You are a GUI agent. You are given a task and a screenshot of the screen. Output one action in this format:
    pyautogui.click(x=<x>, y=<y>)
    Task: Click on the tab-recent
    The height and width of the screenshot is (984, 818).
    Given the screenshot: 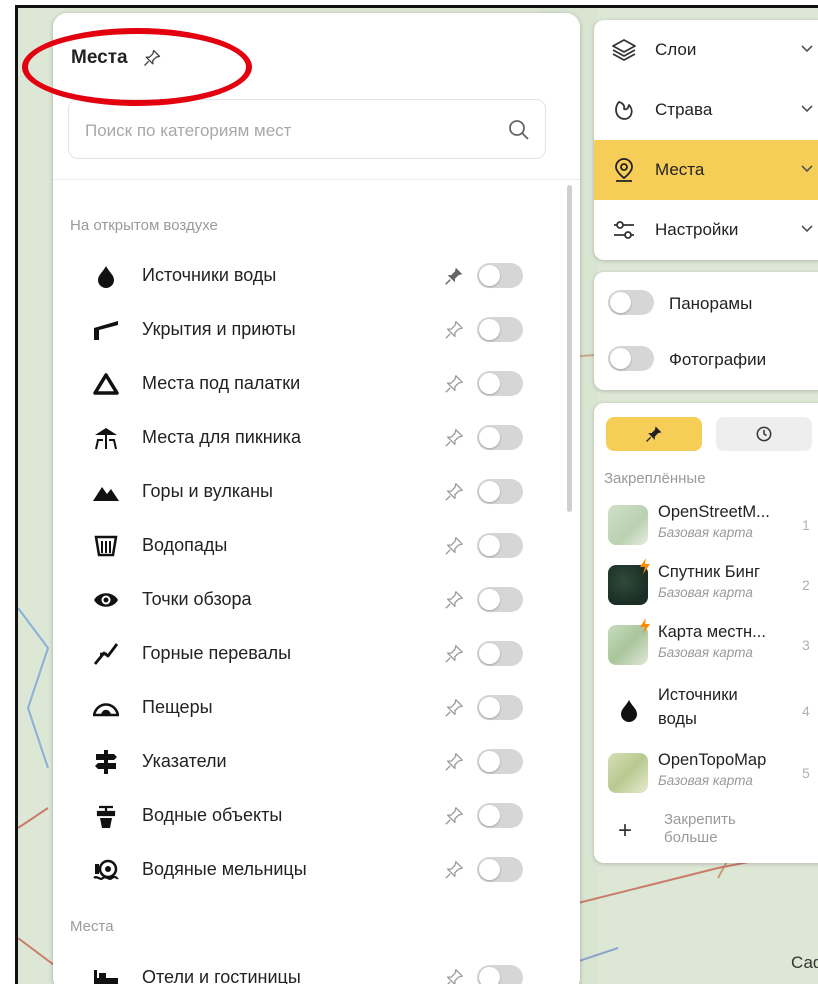 What is the action you would take?
    pyautogui.click(x=764, y=434)
    